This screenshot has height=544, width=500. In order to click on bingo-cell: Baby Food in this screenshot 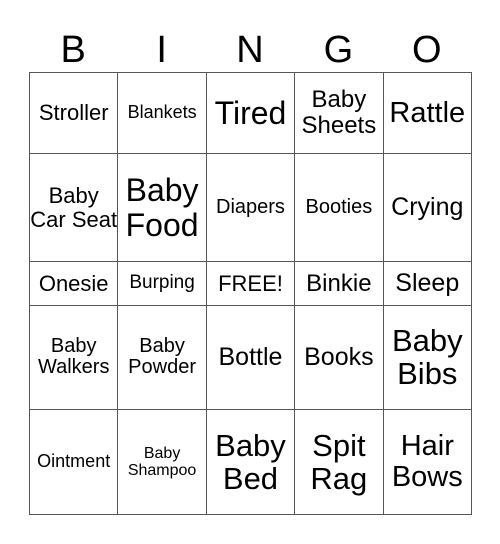, I will do `click(162, 208)`.